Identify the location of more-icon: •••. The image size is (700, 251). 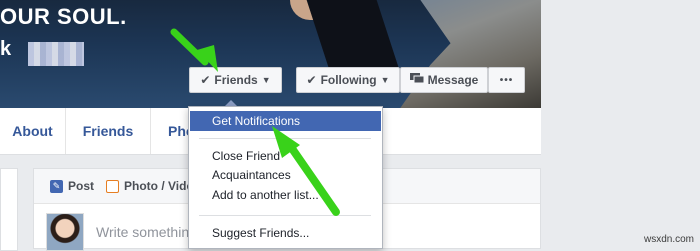
(506, 80).